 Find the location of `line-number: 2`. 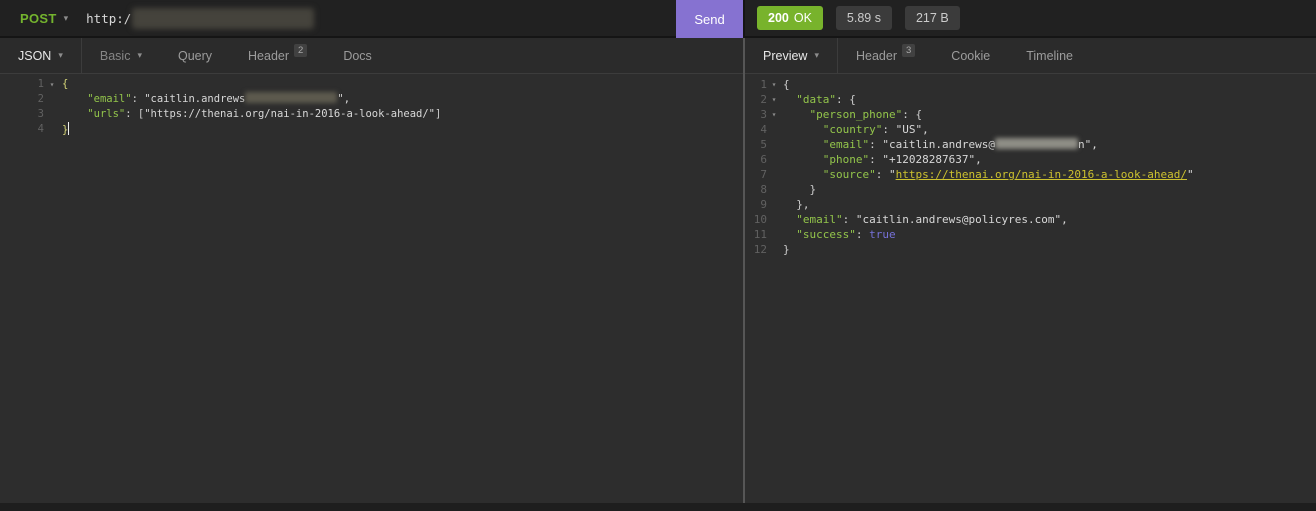

line-number: 2 is located at coordinates (763, 99).